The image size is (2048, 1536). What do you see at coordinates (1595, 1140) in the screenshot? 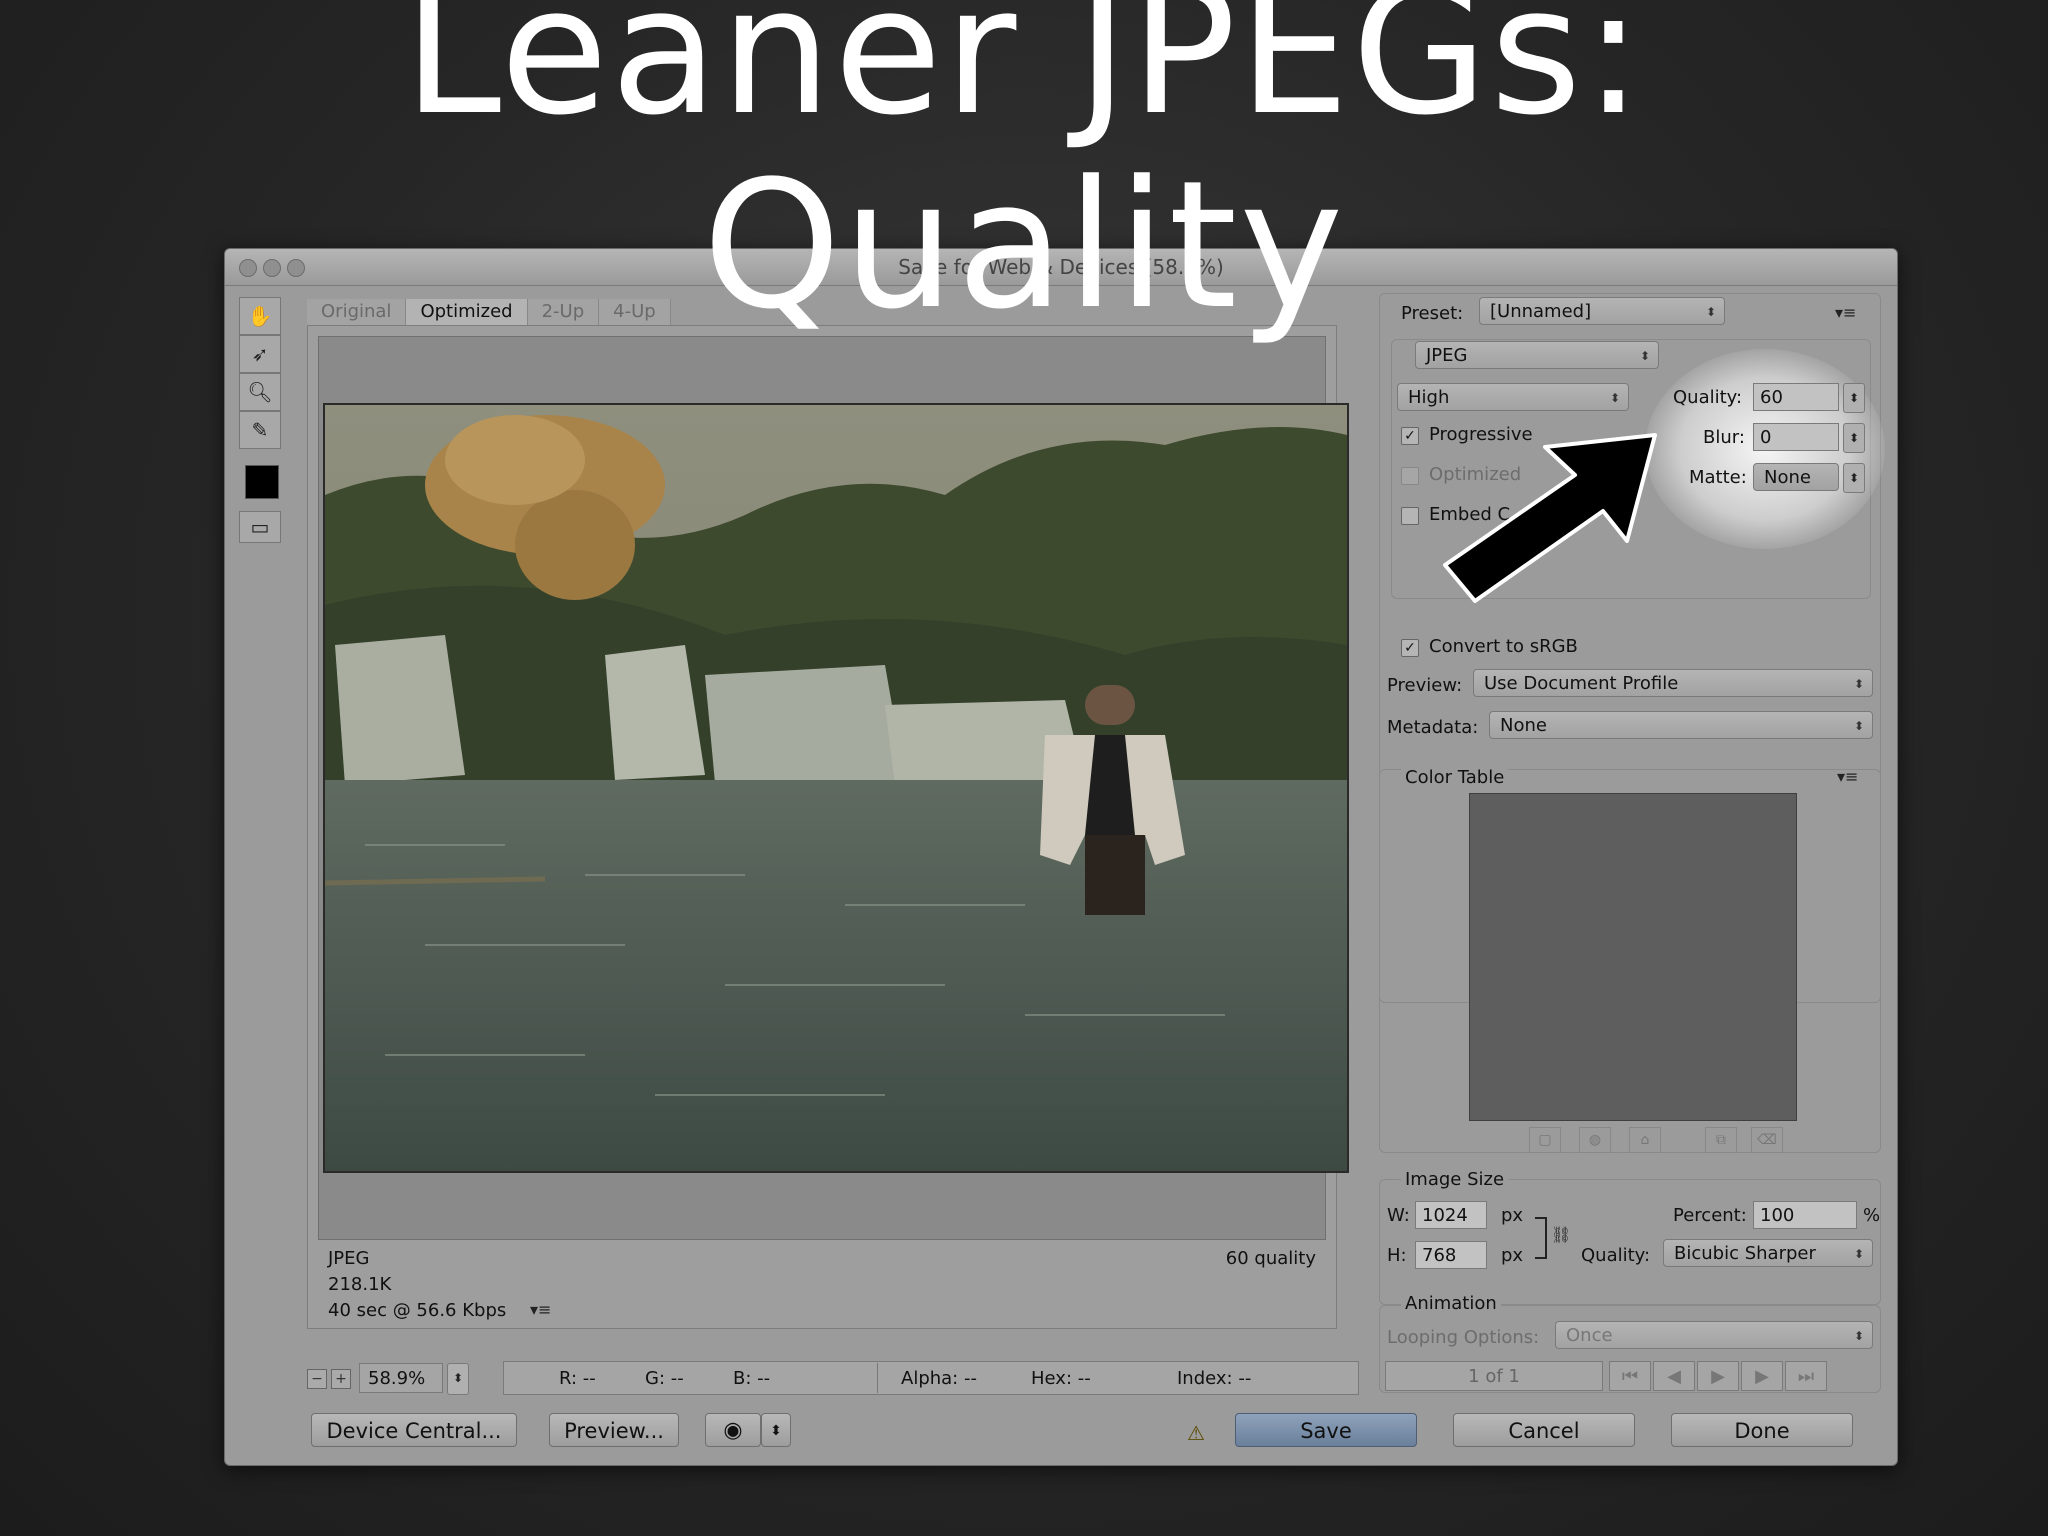
I see `web-snap-icon: ◍` at bounding box center [1595, 1140].